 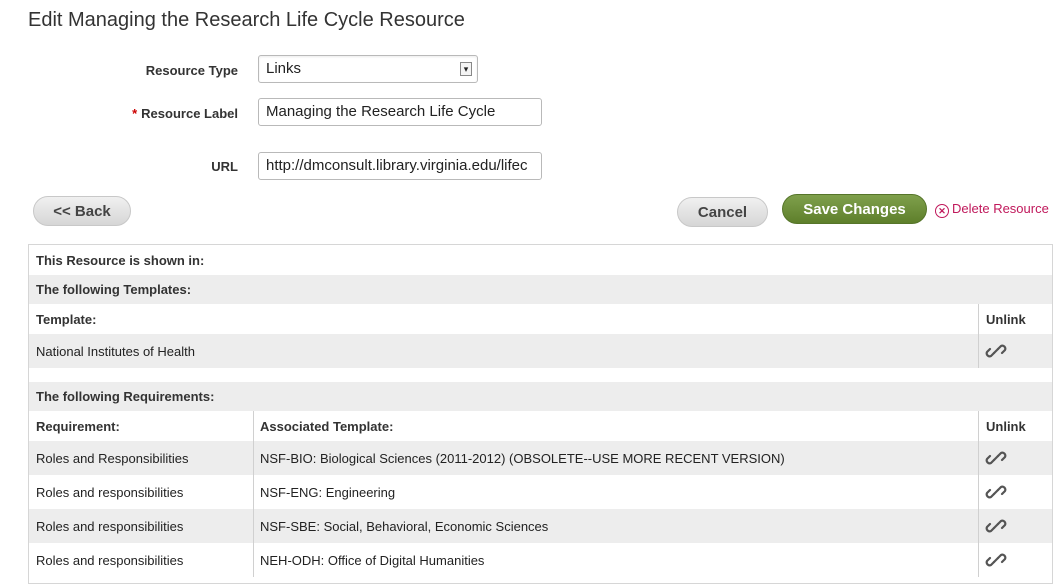 I want to click on resource-label-input: Managing the Research Life Cycle, so click(x=400, y=112).